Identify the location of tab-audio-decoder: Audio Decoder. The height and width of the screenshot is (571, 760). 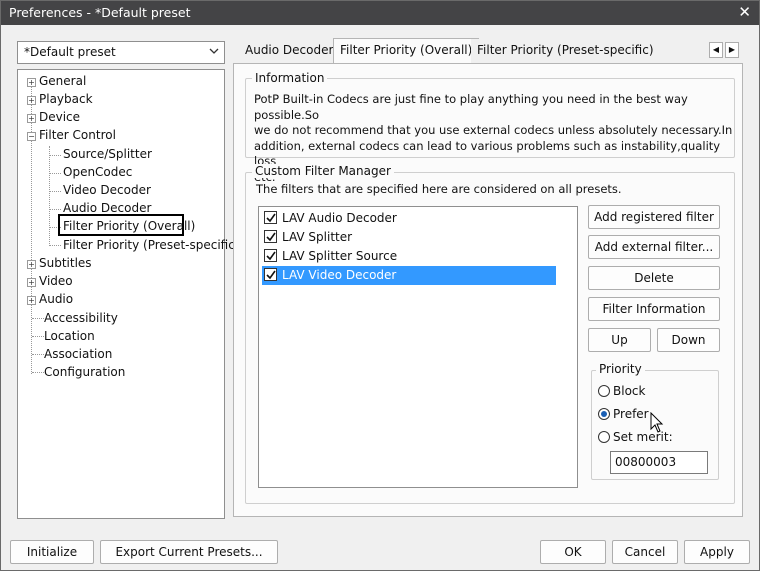
(289, 51).